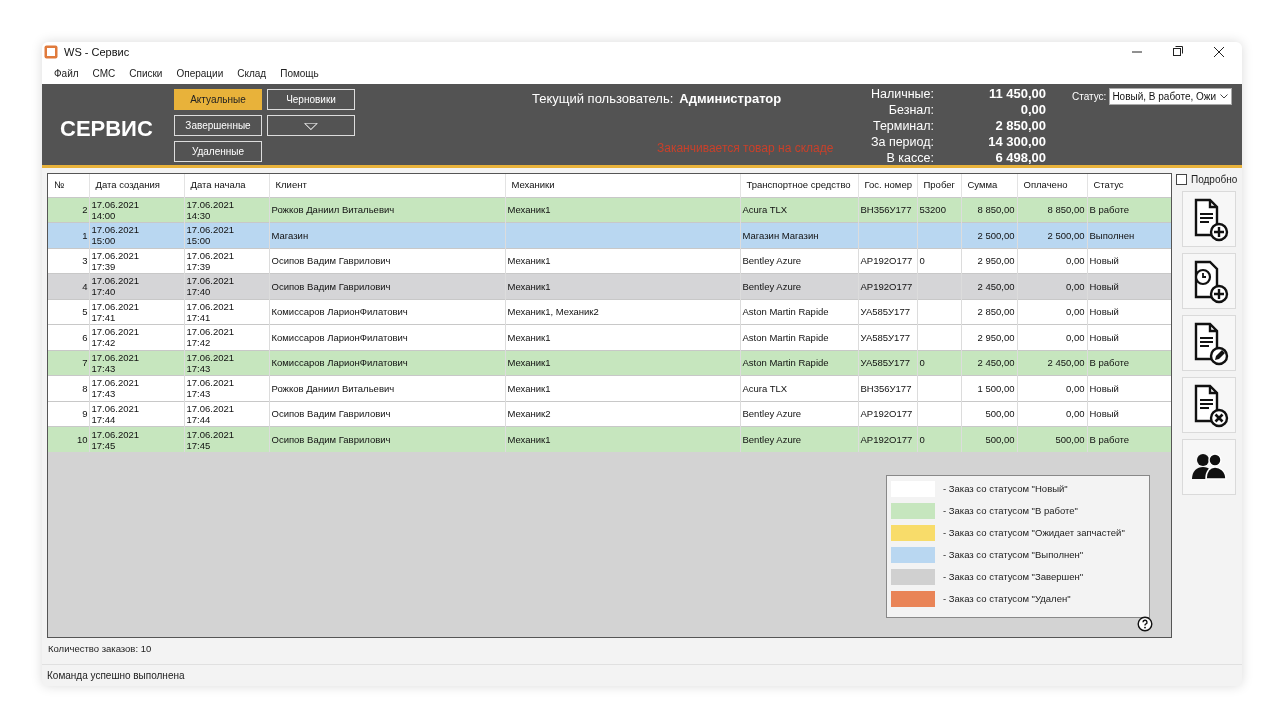 The height and width of the screenshot is (727, 1284). I want to click on status-dropdown: Новый, В работе, Ожи, so click(1171, 96).